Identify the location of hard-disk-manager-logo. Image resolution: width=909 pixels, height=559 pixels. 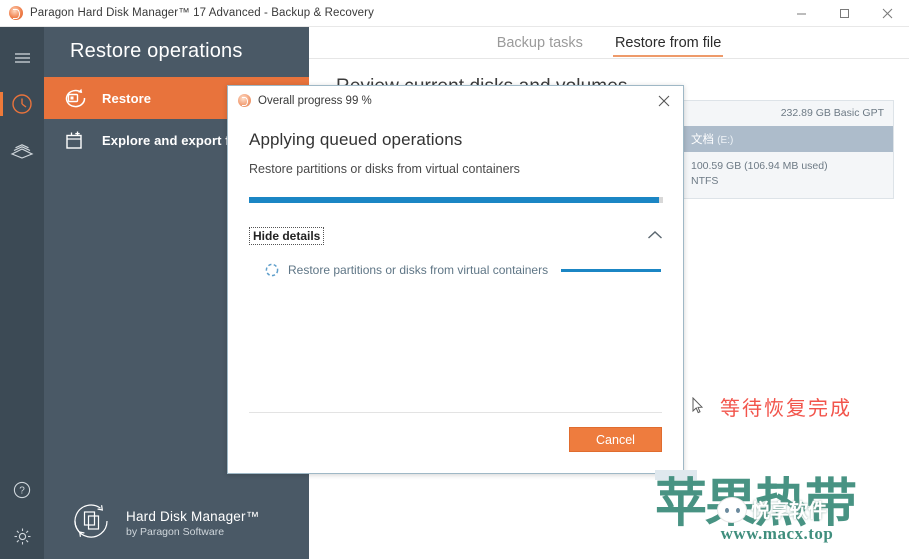
(91, 523).